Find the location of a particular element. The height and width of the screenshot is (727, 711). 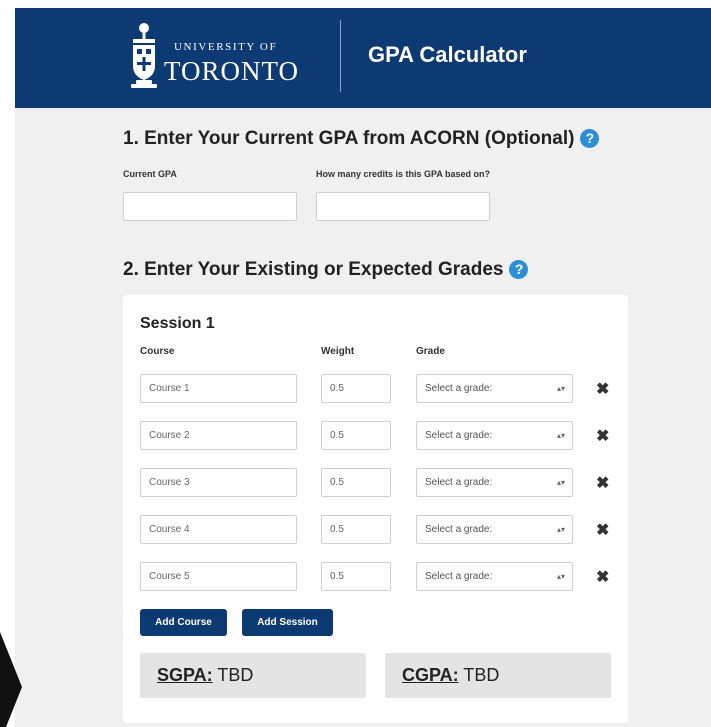

credits-input is located at coordinates (403, 206).